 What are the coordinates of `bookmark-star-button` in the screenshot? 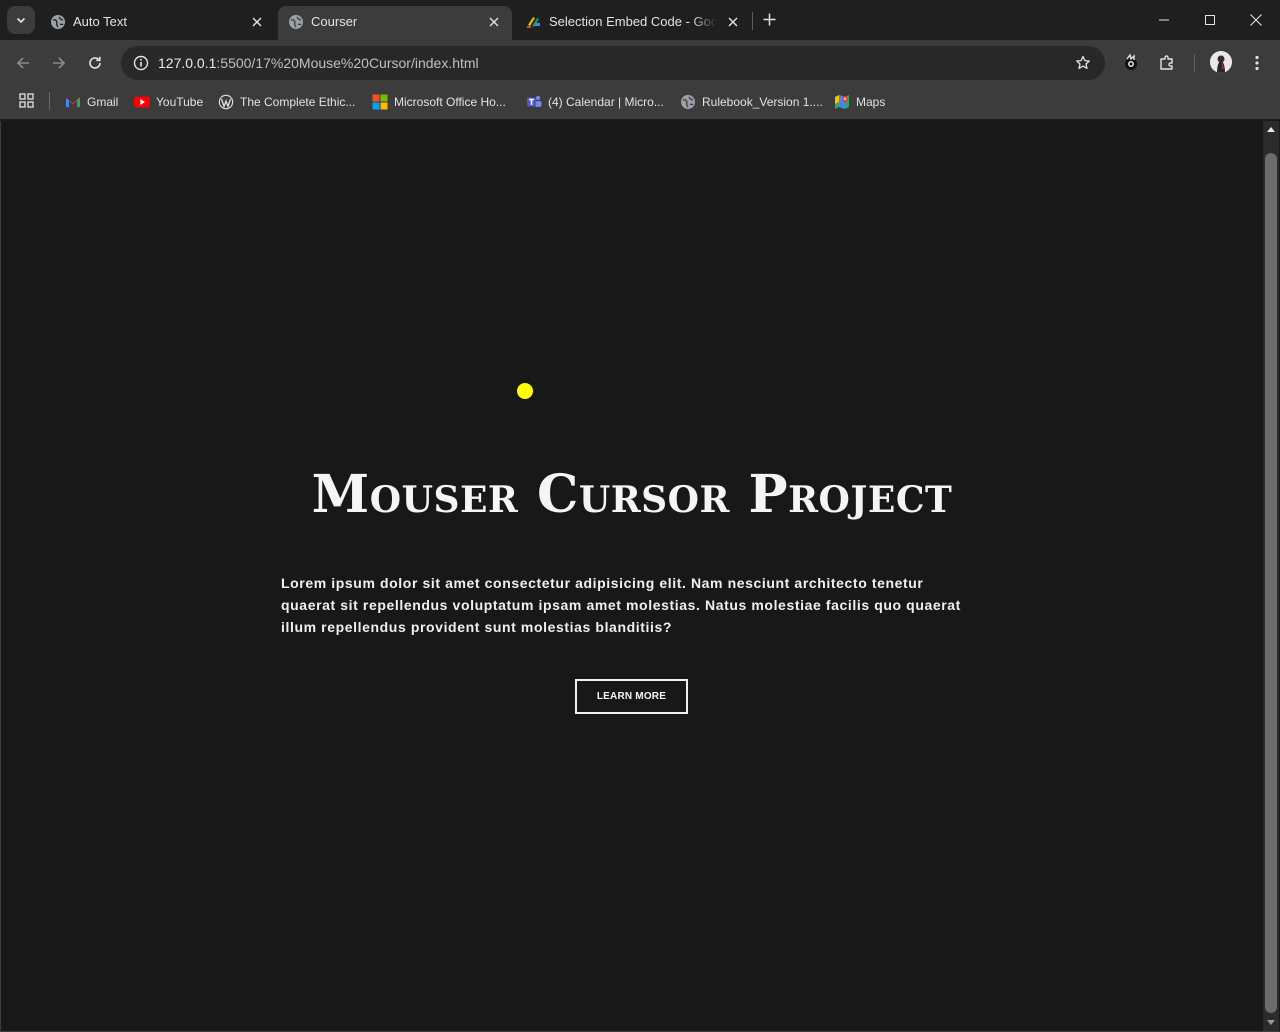 It's located at (1083, 63).